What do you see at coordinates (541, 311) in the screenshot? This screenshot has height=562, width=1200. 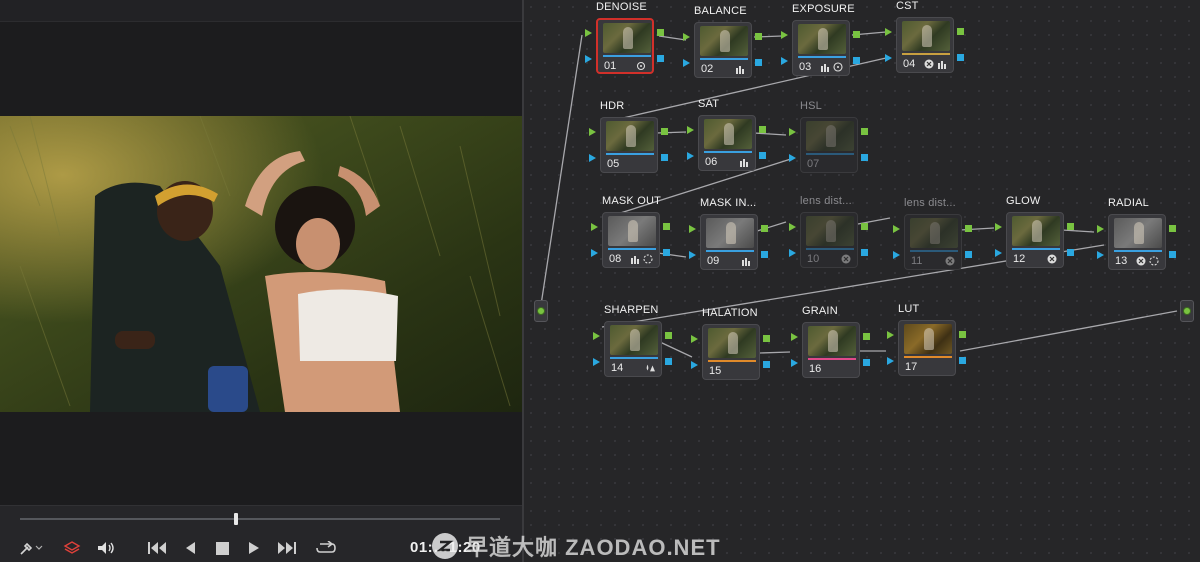 I see `input-port` at bounding box center [541, 311].